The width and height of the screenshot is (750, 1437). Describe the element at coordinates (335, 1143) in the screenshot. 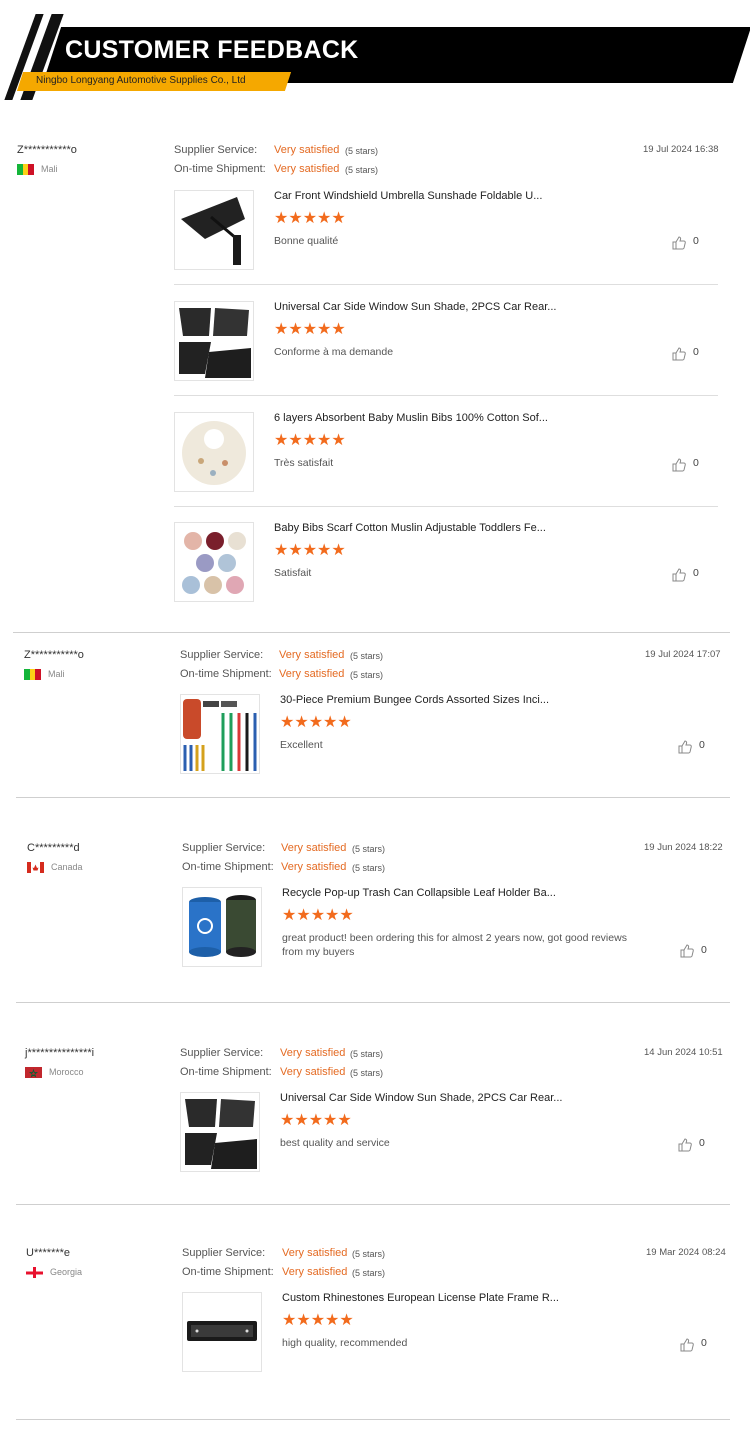

I see `review-comment: best quality and service` at that location.